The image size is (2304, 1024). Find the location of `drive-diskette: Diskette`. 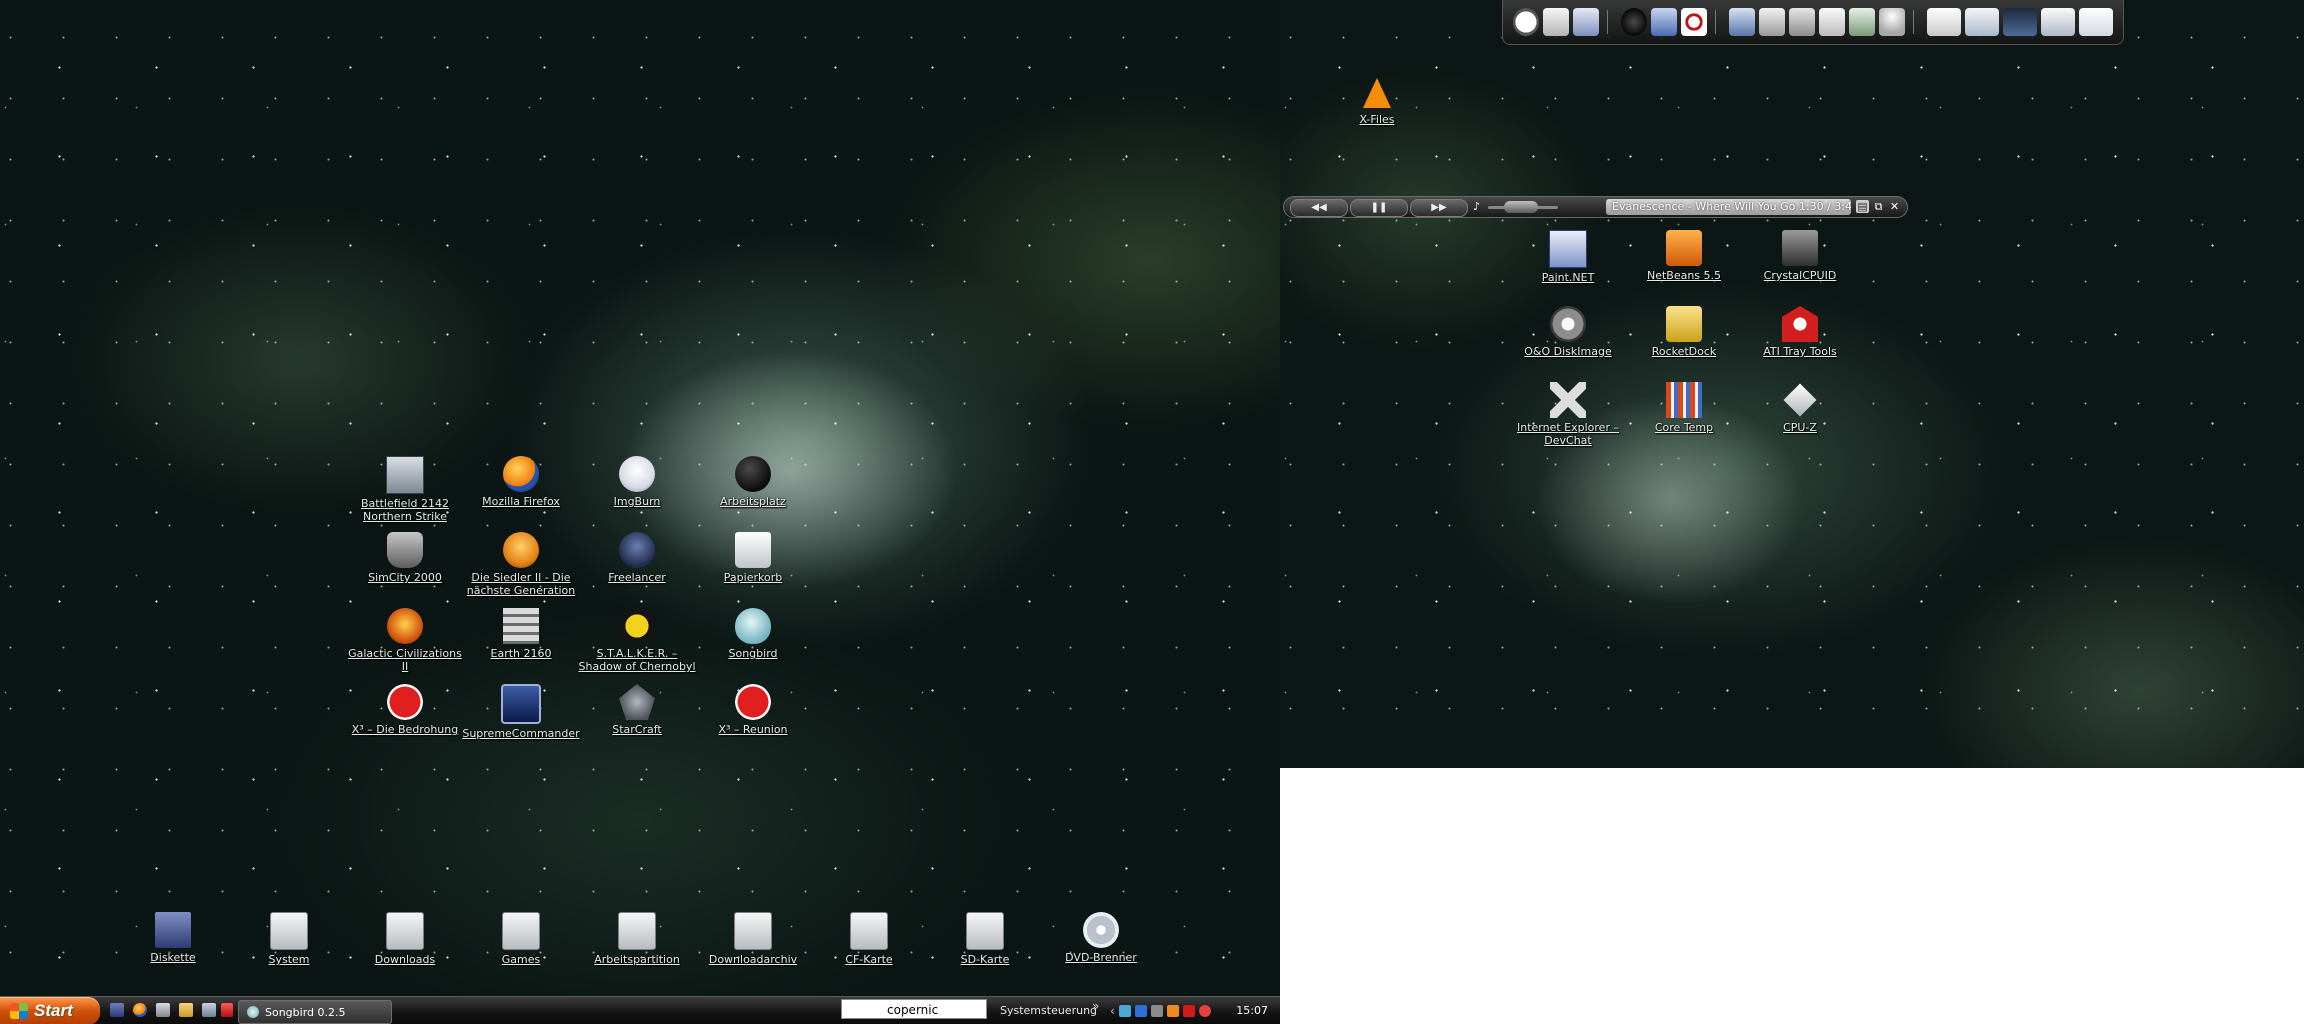

drive-diskette: Diskette is located at coordinates (173, 938).